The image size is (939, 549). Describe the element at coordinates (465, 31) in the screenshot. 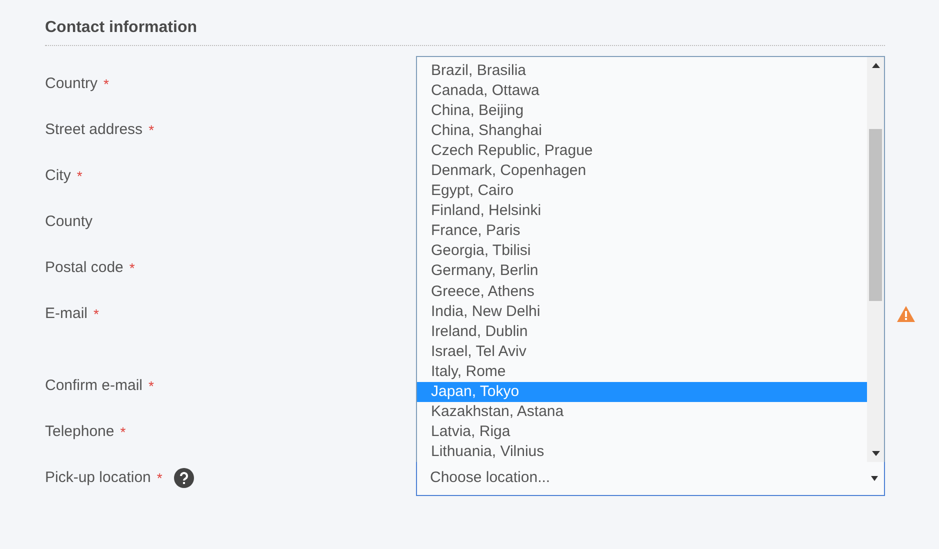

I see `section-title: Contact information` at that location.